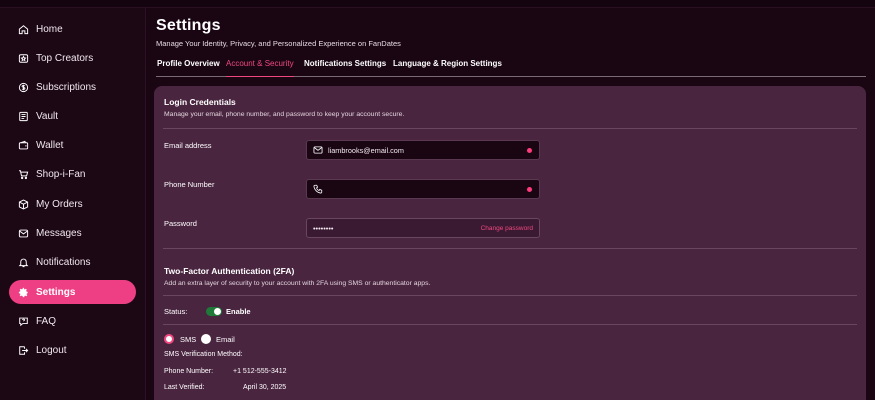  What do you see at coordinates (23, 87) in the screenshot?
I see `subscription-icon` at bounding box center [23, 87].